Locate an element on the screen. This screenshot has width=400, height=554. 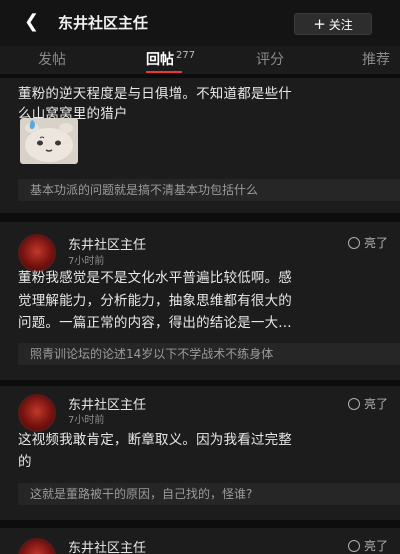
tab-replies: 回帖 277 is located at coordinates (170, 59).